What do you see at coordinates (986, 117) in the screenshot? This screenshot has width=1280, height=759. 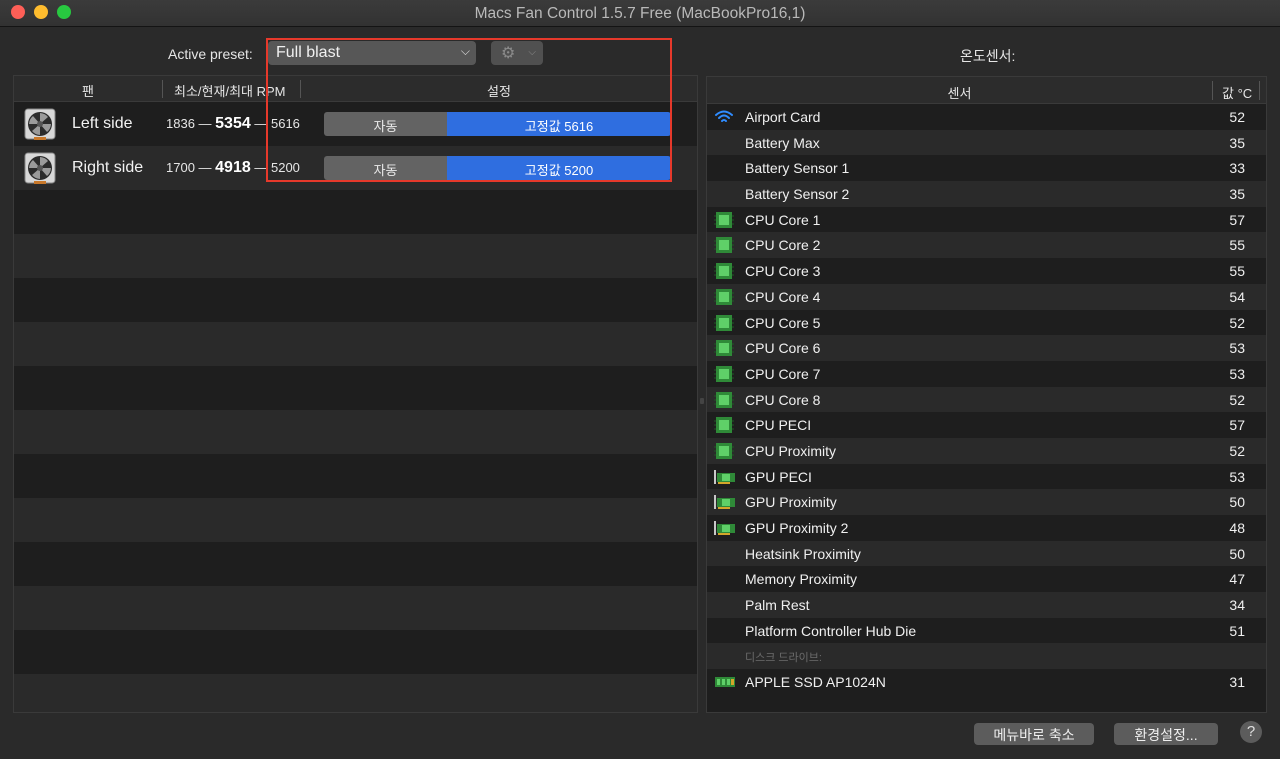 I see `sensor-row: Airport Card 52` at bounding box center [986, 117].